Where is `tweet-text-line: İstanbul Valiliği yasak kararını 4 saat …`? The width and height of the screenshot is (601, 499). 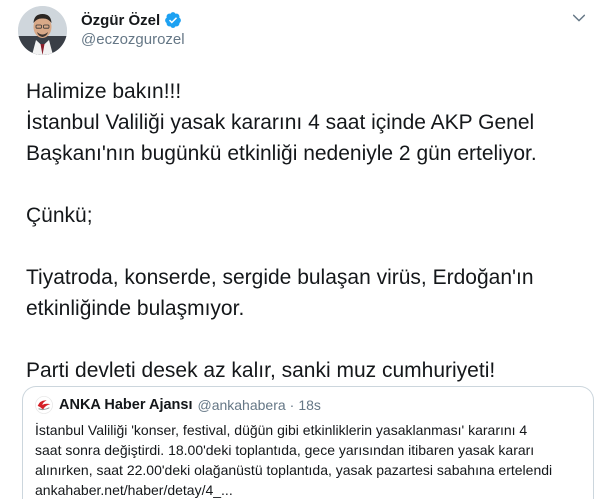
tweet-text-line: İstanbul Valiliği yasak kararını 4 saat … is located at coordinates (280, 122).